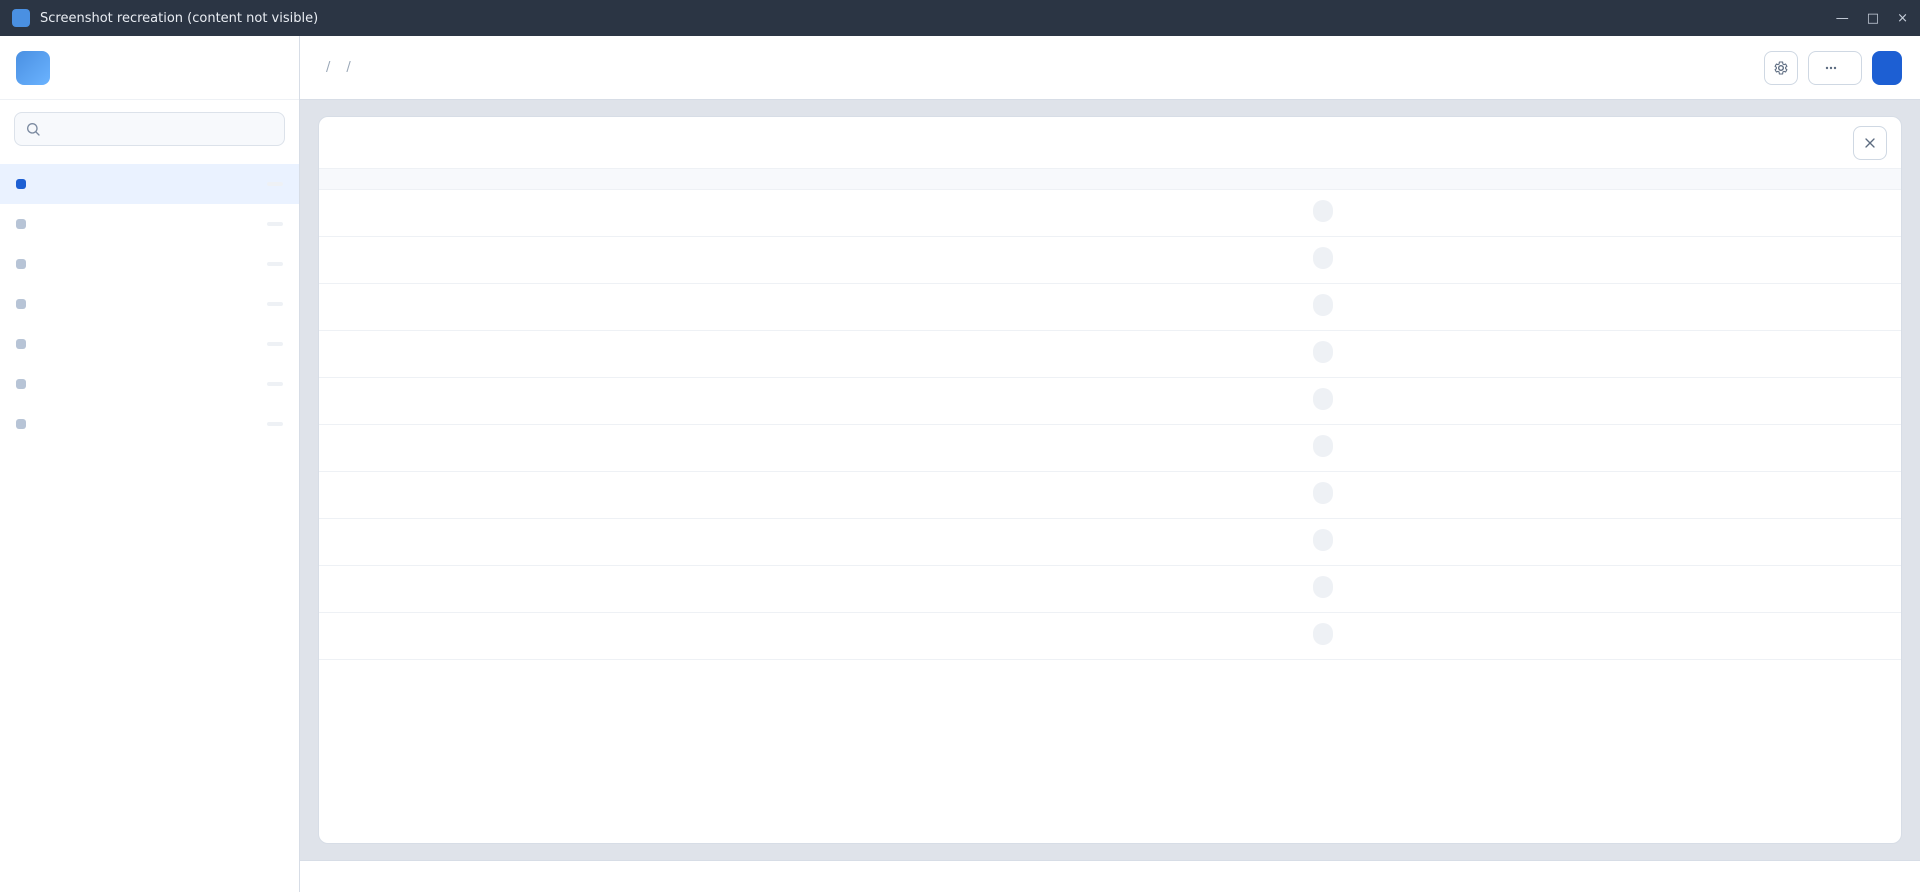 This screenshot has height=892, width=1920. I want to click on close-button, so click(1870, 142).